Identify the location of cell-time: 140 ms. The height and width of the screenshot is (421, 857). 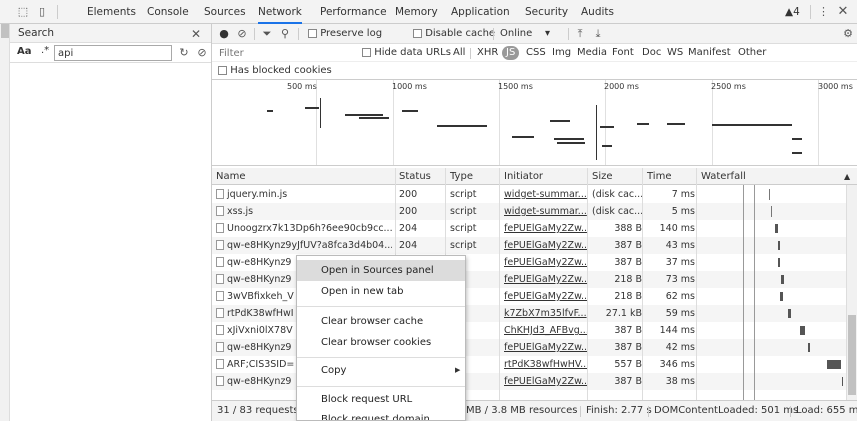
(677, 228).